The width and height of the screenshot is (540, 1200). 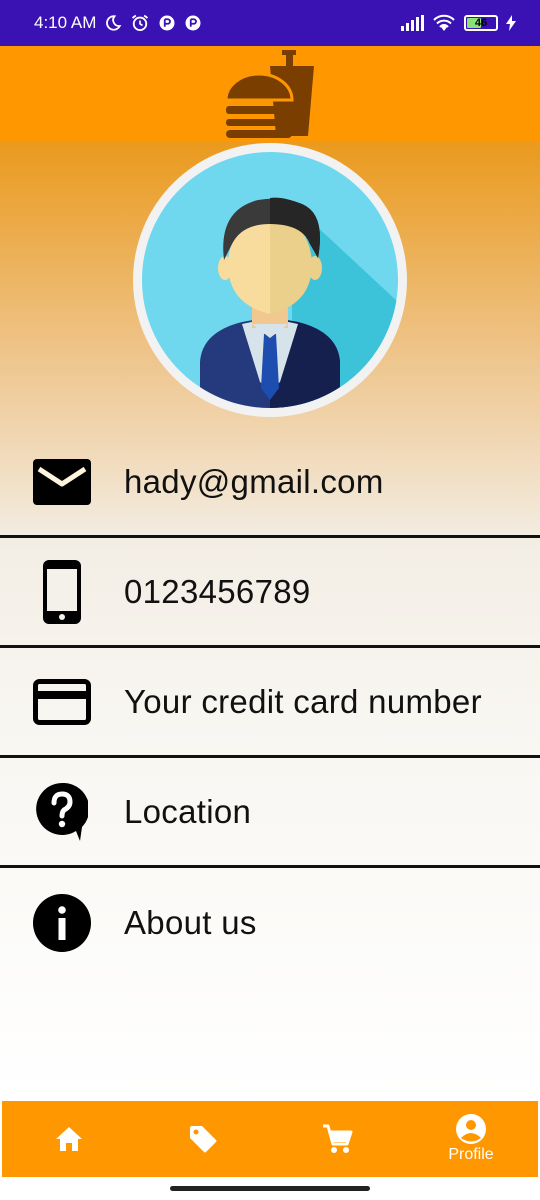 What do you see at coordinates (269, 94) in the screenshot?
I see `burger-drink-logo` at bounding box center [269, 94].